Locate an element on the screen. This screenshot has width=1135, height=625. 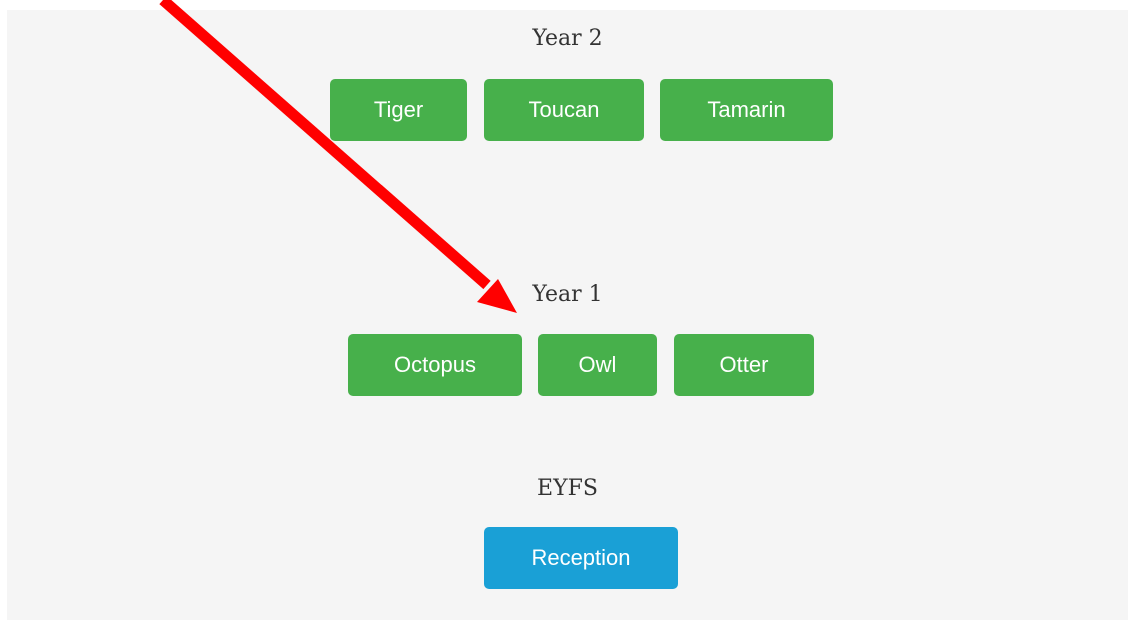
class-button-octopus: Octopus is located at coordinates (435, 365).